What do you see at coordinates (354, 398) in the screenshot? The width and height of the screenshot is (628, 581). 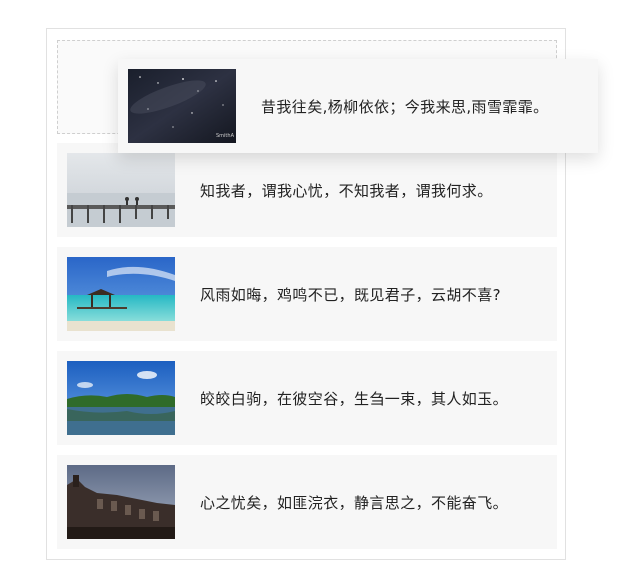 I see `item-text: 皎皎白驹，在彼空谷，生刍一束，其人如玉。` at bounding box center [354, 398].